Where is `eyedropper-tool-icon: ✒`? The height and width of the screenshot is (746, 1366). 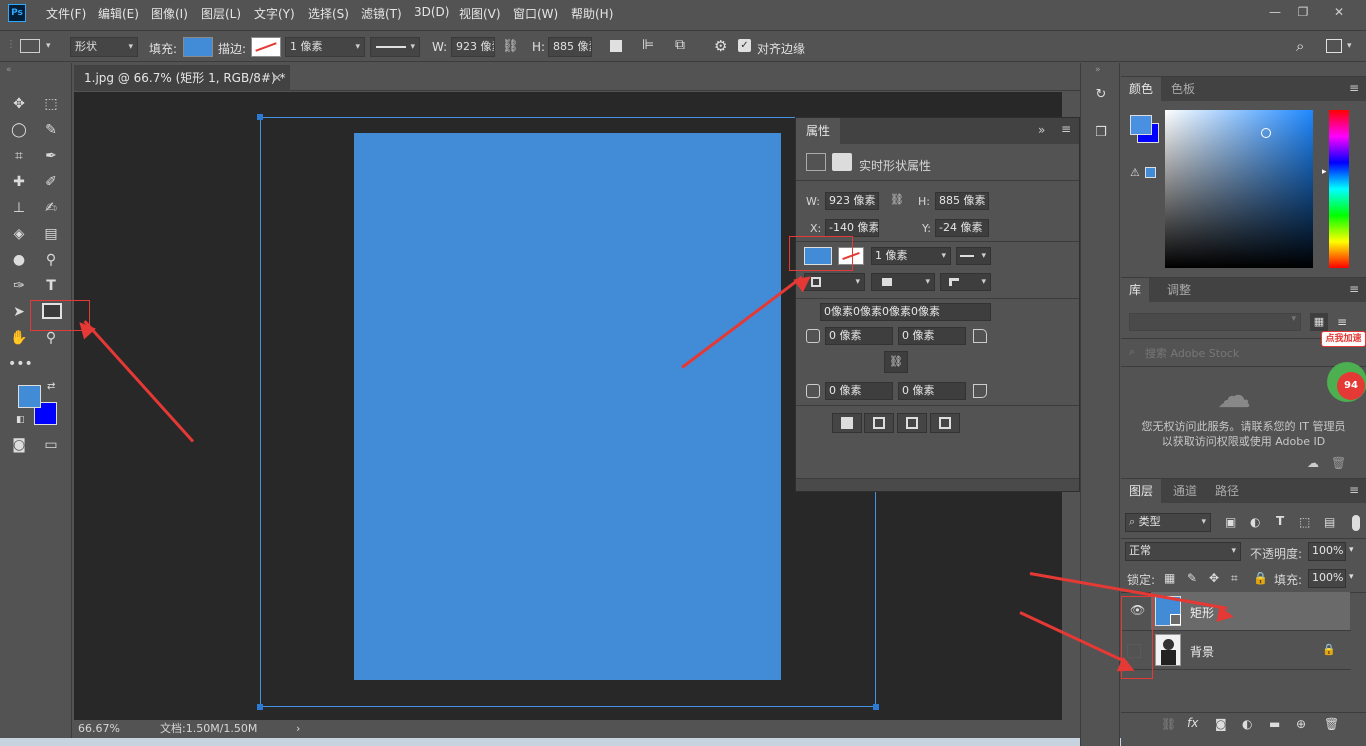
eyedropper-tool-icon: ✒ is located at coordinates (51, 156).